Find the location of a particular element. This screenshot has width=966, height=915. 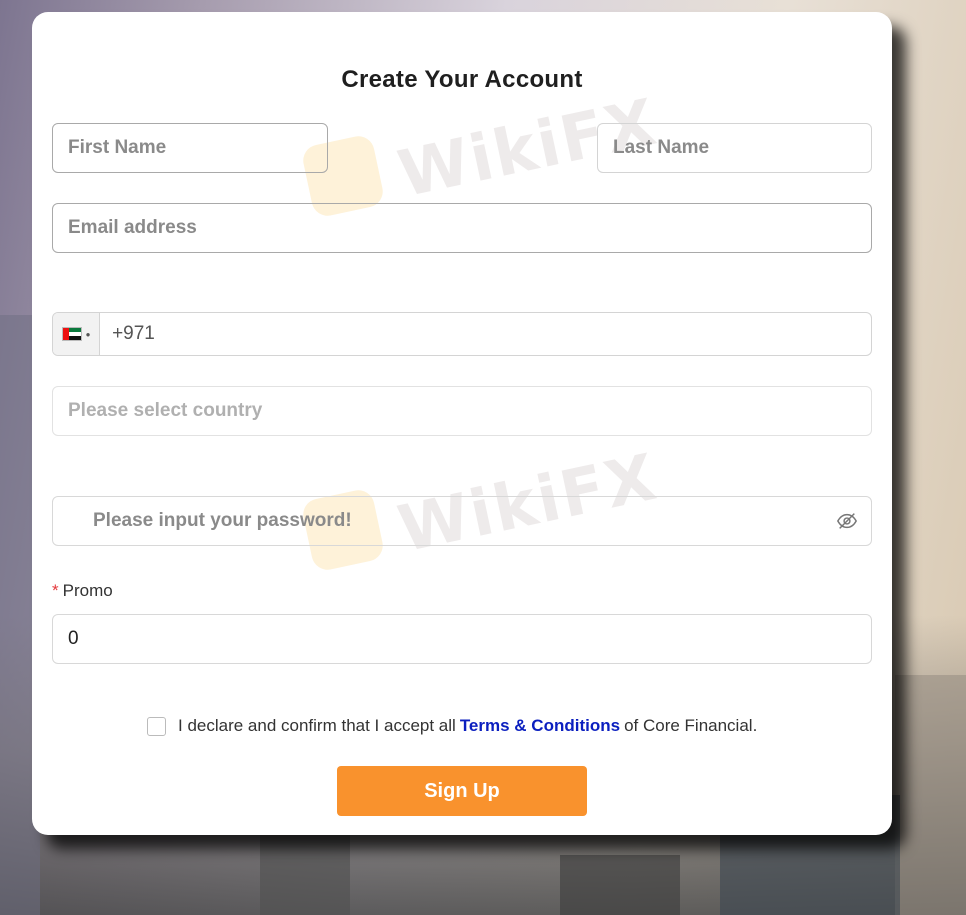

email-field is located at coordinates (462, 228).